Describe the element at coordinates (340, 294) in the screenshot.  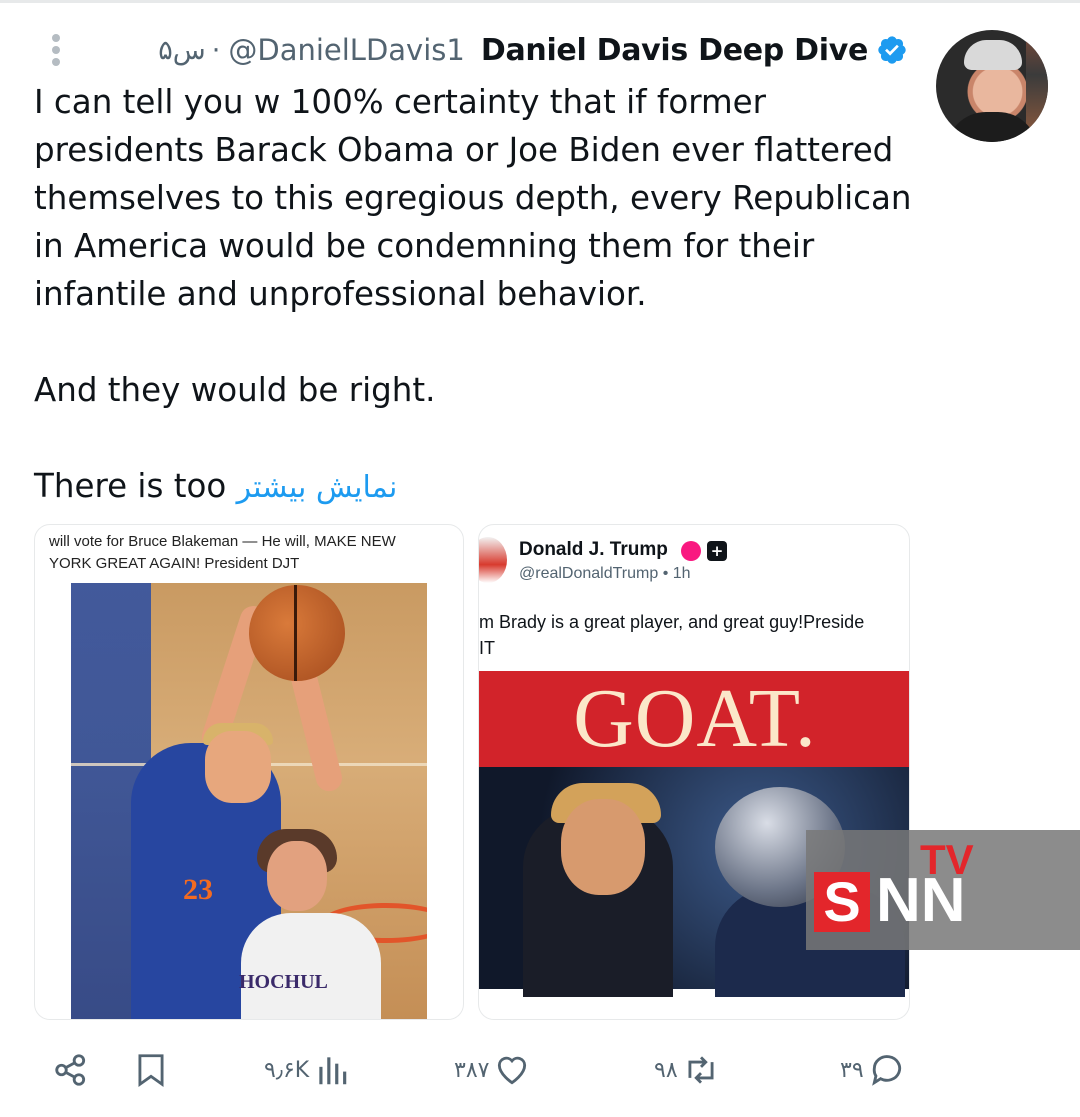
I see `tweet-line: infantile and unprofessional behavior.` at that location.